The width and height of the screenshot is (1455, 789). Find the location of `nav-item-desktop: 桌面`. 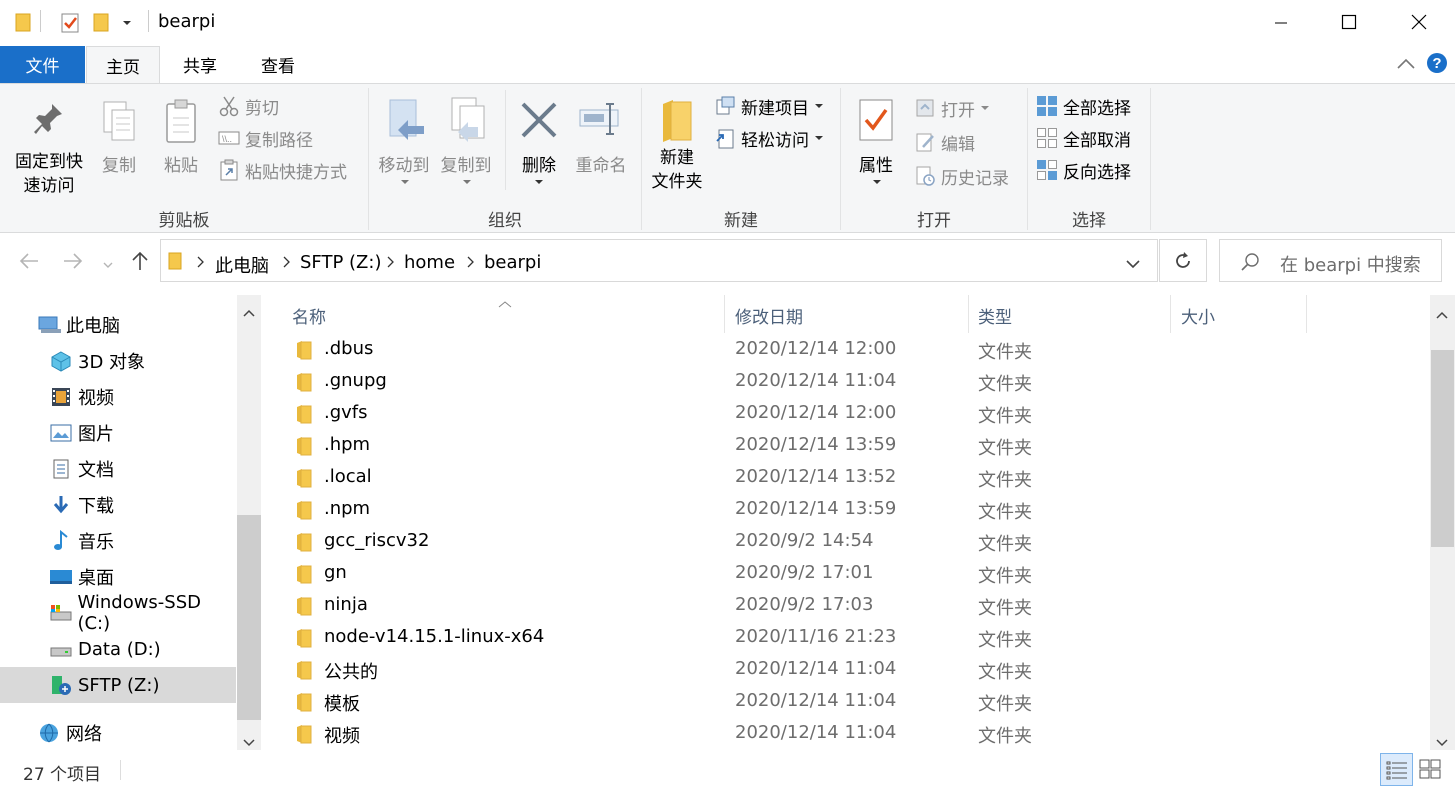

nav-item-desktop: 桌面 is located at coordinates (118, 577).